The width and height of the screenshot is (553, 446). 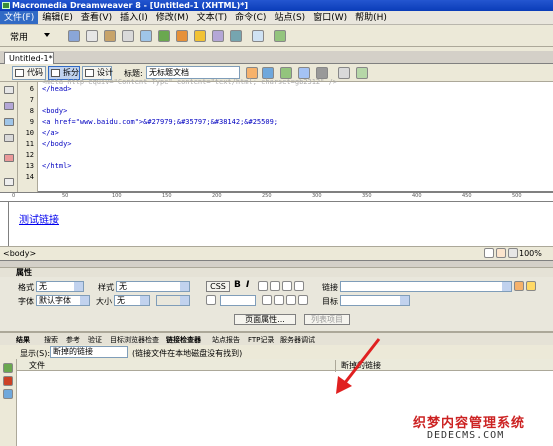 What do you see at coordinates (466, 435) in the screenshot?
I see `watermark-line2: DEDECMS.COM` at bounding box center [466, 435].